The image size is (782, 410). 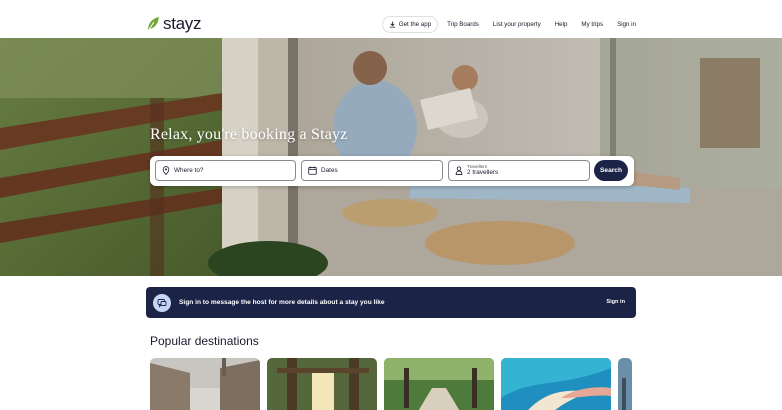 I want to click on get-app-button: Get the app, so click(x=410, y=24).